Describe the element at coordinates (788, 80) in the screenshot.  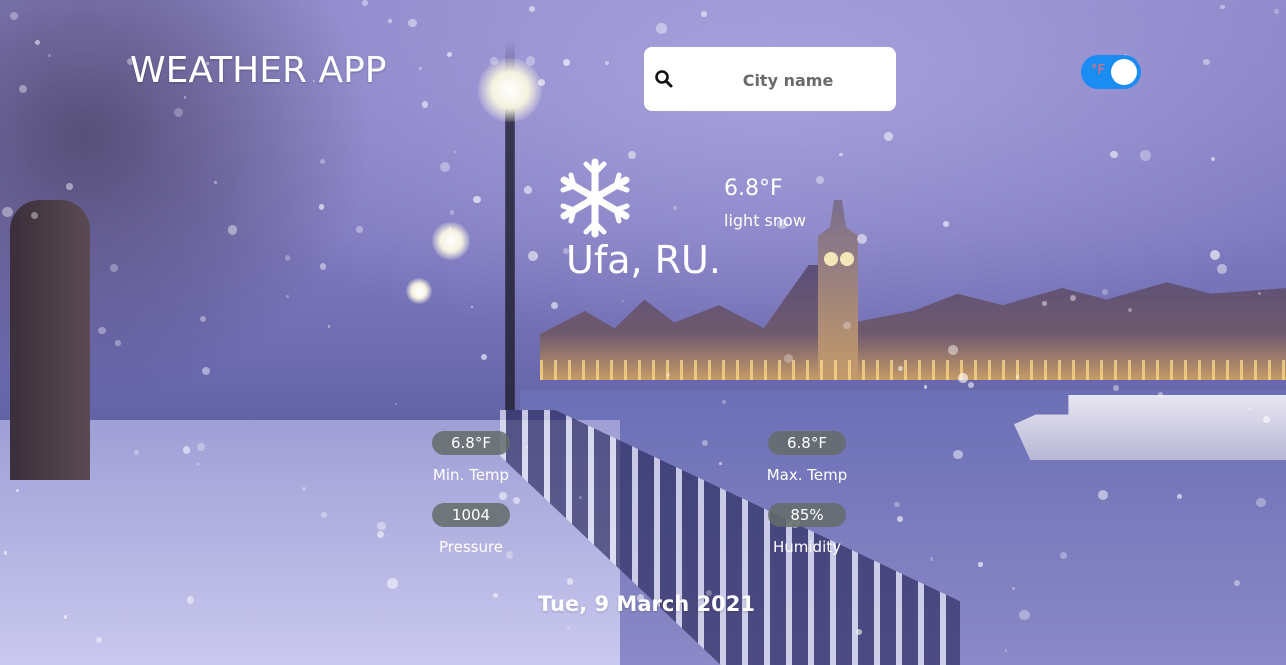
I see `city-search-input` at that location.